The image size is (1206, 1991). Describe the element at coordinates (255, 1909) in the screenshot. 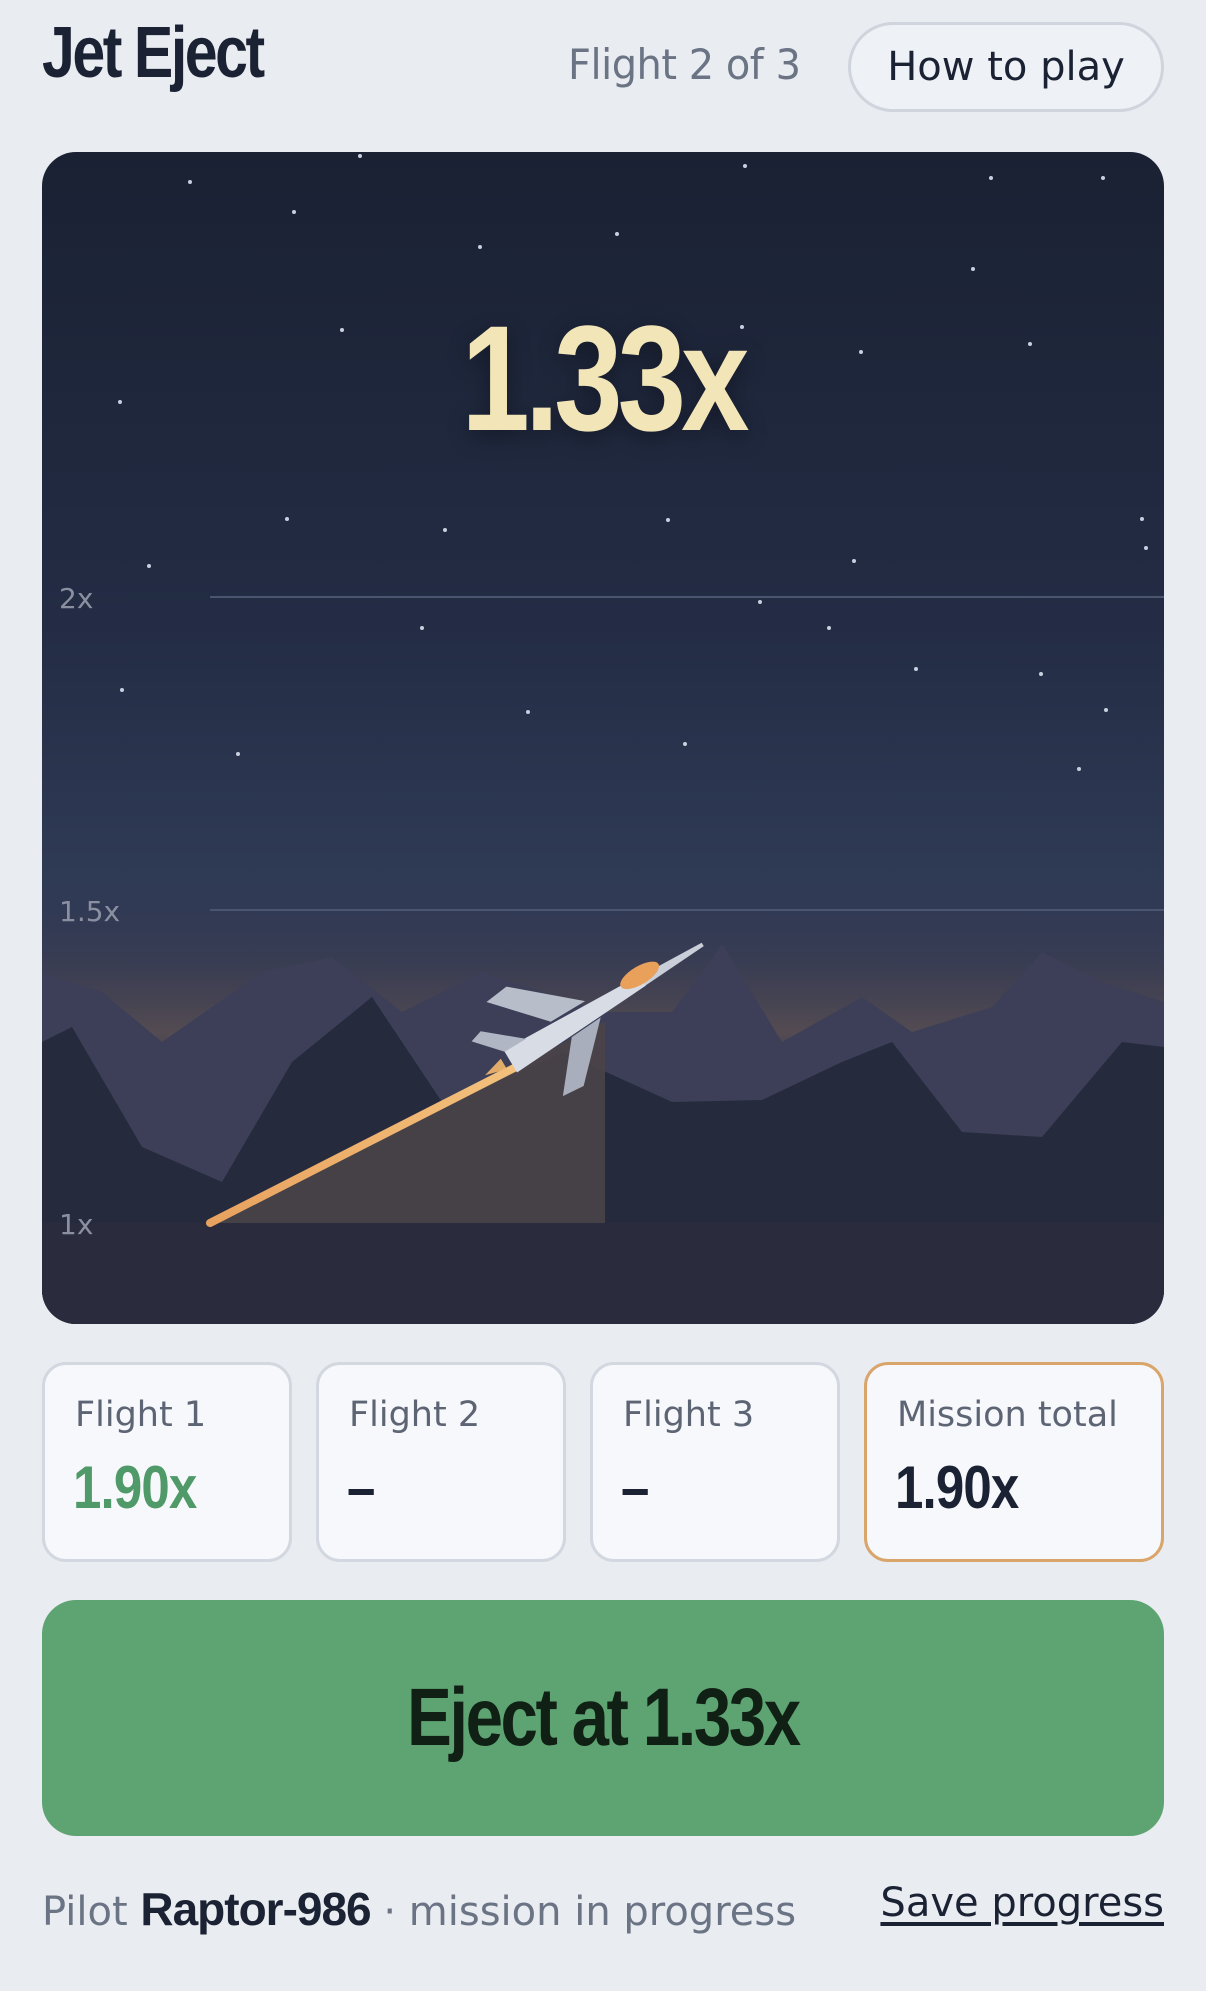

I see `pilot-name: Raptor-986` at that location.